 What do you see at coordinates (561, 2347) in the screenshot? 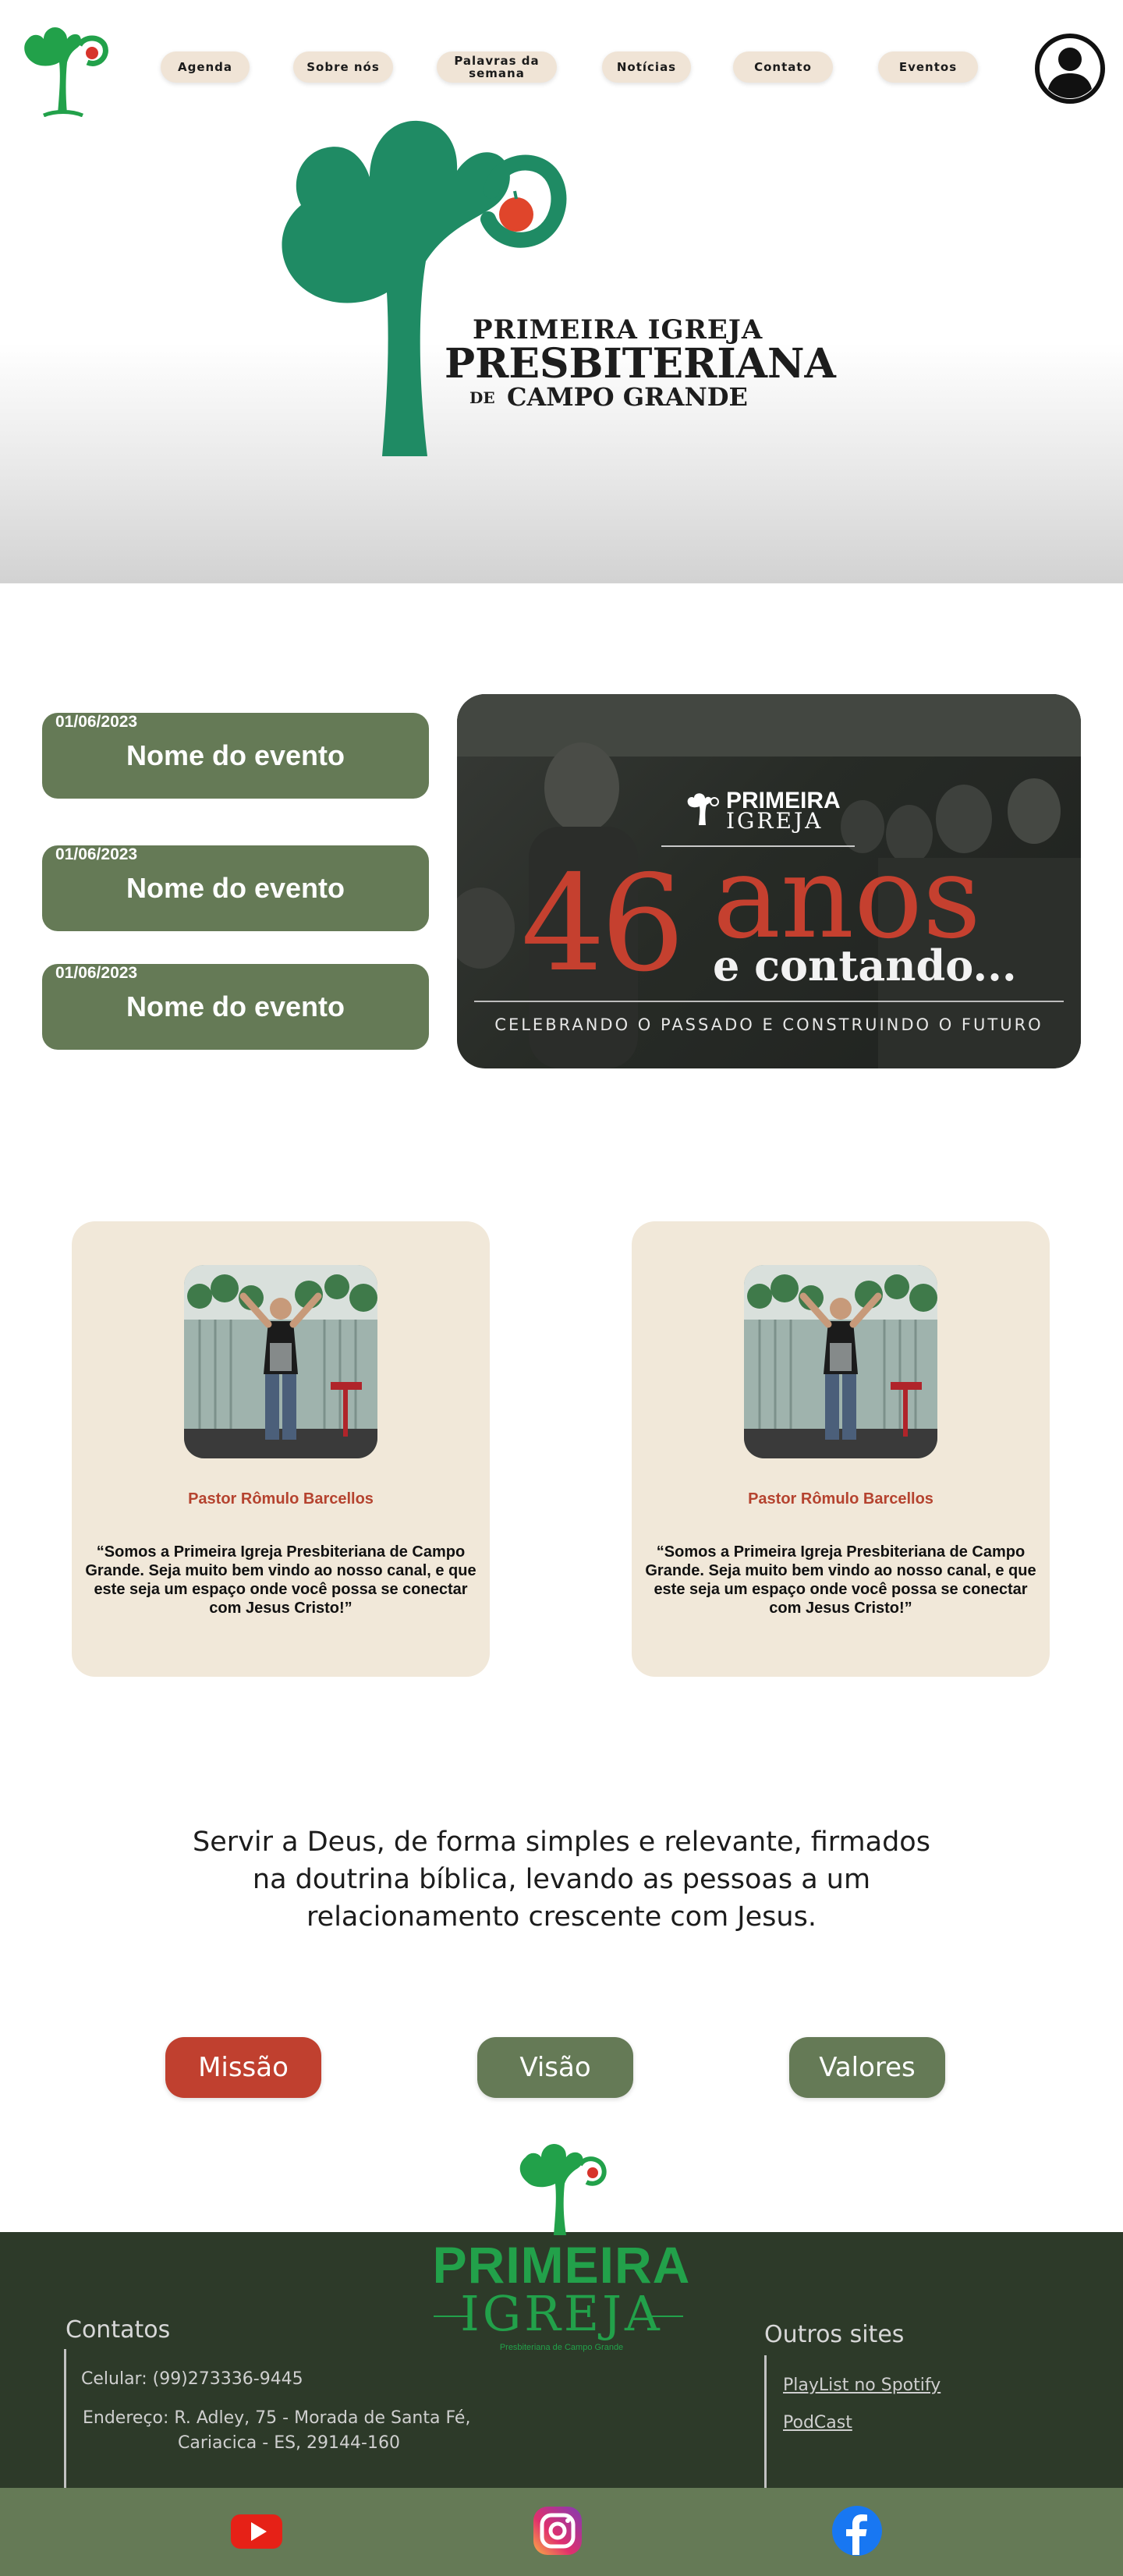
I see `footer-brand-line3: Presbiteriana de Campo Grande` at bounding box center [561, 2347].